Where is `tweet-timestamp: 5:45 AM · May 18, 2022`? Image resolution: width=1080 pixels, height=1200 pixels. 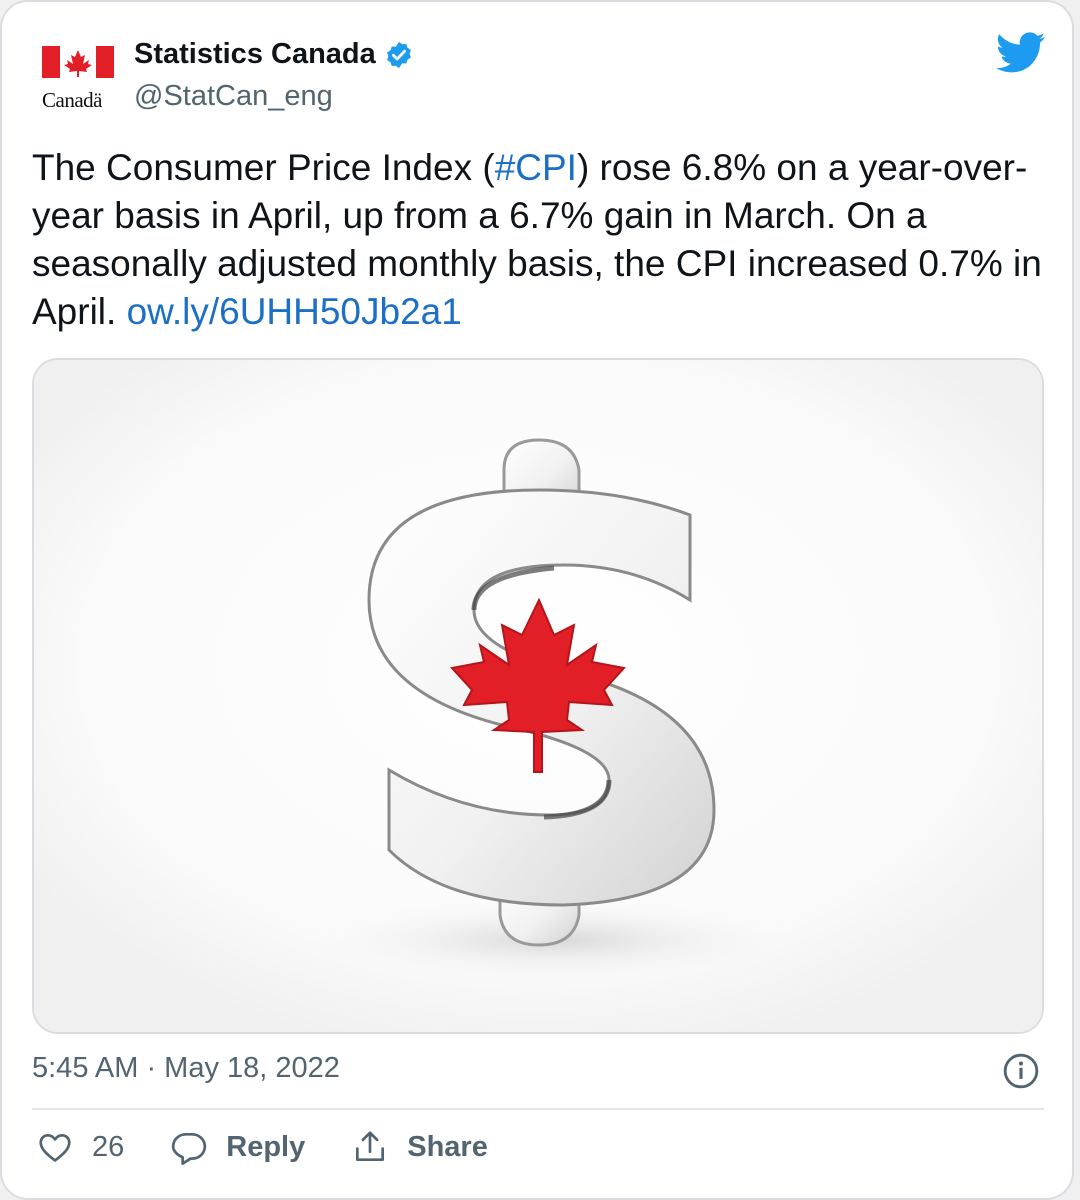 tweet-timestamp: 5:45 AM · May 18, 2022 is located at coordinates (186, 1068).